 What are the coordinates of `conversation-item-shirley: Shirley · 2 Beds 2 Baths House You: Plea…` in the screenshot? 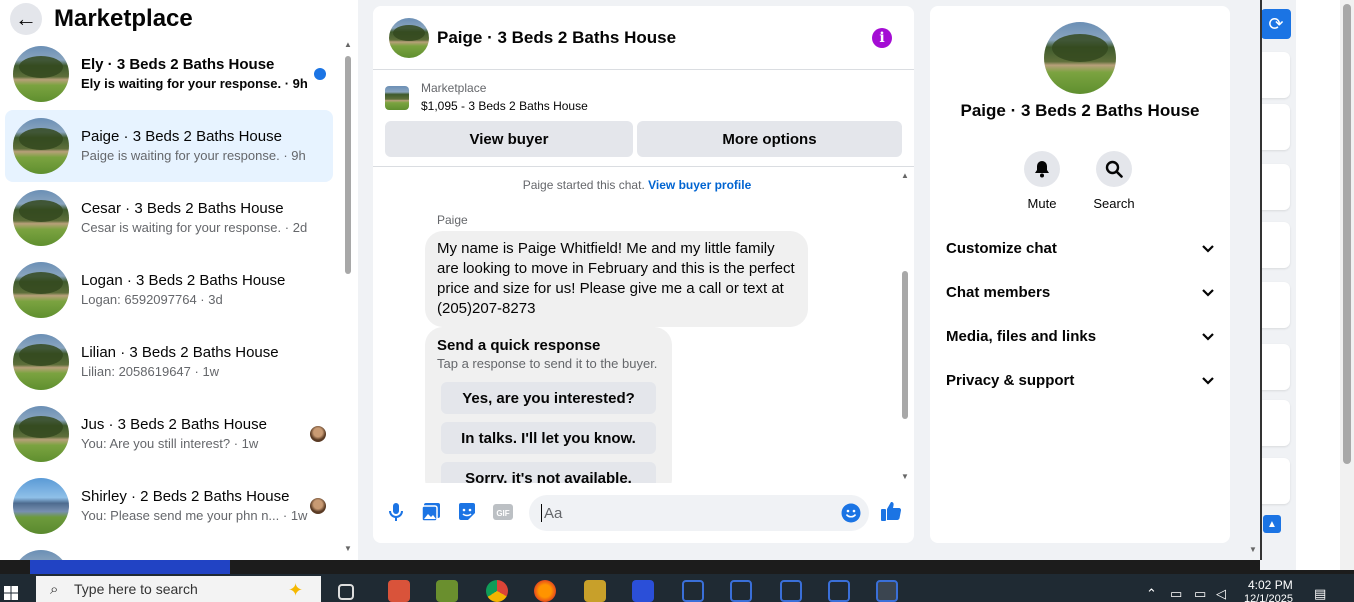 It's located at (169, 506).